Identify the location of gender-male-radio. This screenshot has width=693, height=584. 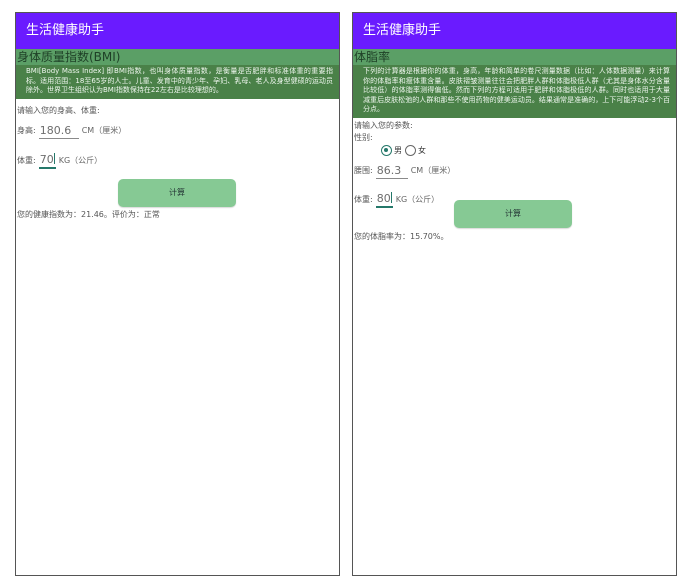
(386, 150).